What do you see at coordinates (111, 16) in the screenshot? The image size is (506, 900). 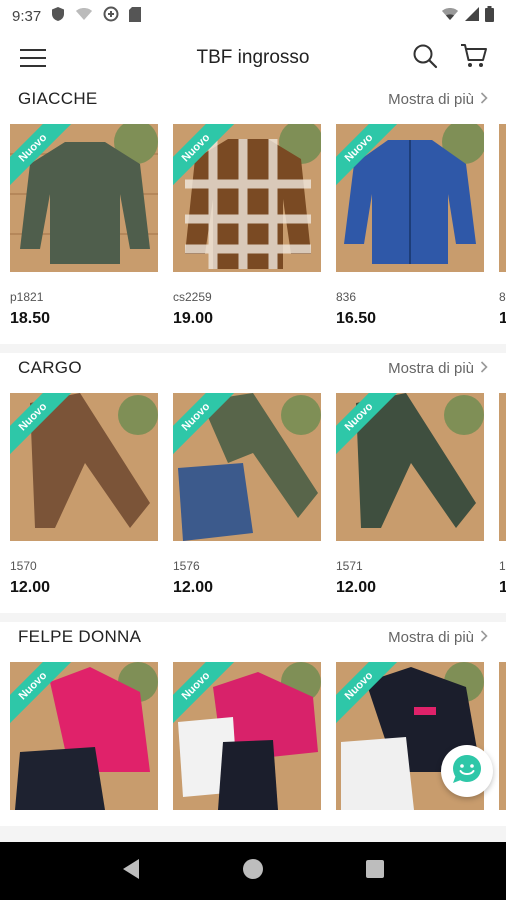 I see `sync-icon` at bounding box center [111, 16].